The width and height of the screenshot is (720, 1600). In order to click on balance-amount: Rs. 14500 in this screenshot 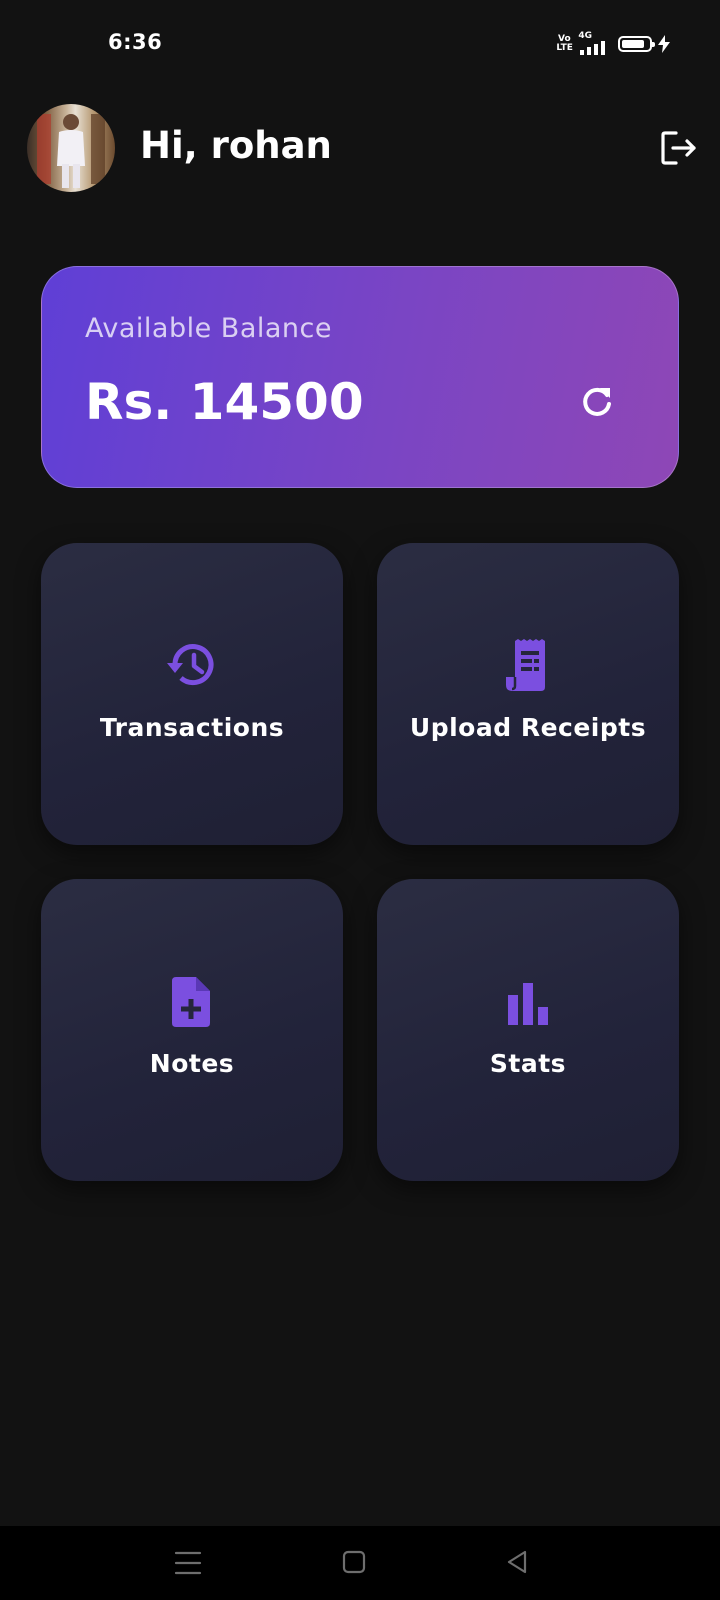, I will do `click(224, 402)`.